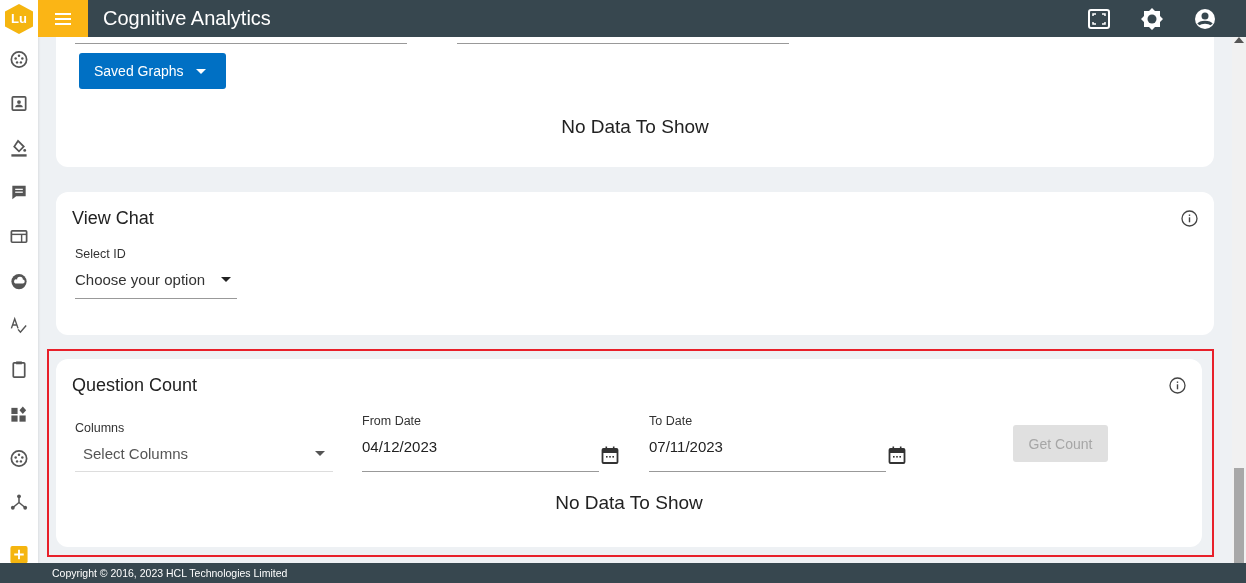 The height and width of the screenshot is (583, 1246). I want to click on scrollbar, so click(1239, 300).